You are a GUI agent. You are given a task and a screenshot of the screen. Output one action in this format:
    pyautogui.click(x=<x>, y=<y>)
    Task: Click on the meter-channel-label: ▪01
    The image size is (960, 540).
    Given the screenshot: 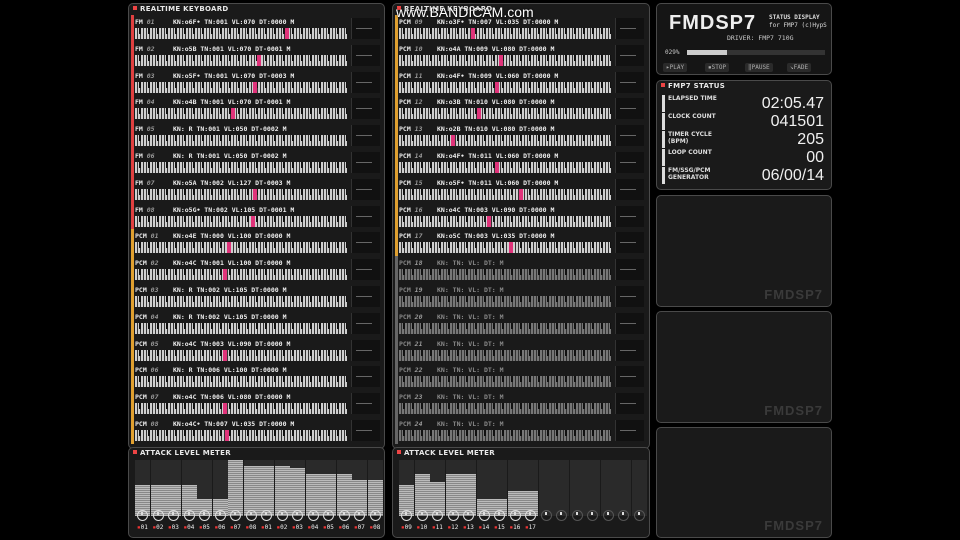 What is the action you would take?
    pyautogui.click(x=142, y=527)
    